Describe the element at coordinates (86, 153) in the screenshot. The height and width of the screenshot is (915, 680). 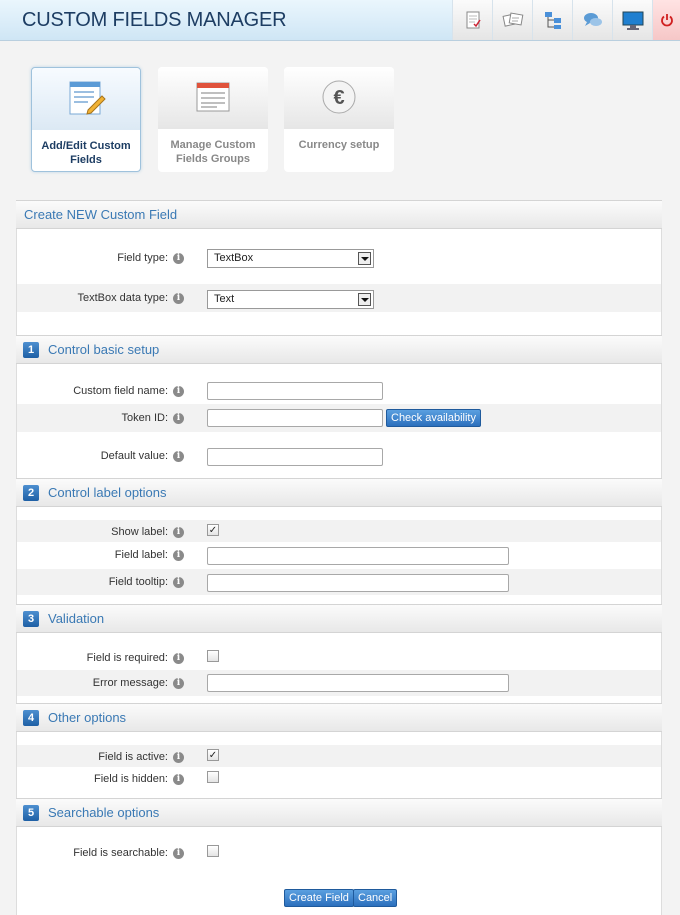
I see `tile-label: Add/Edit Custom Fields` at that location.